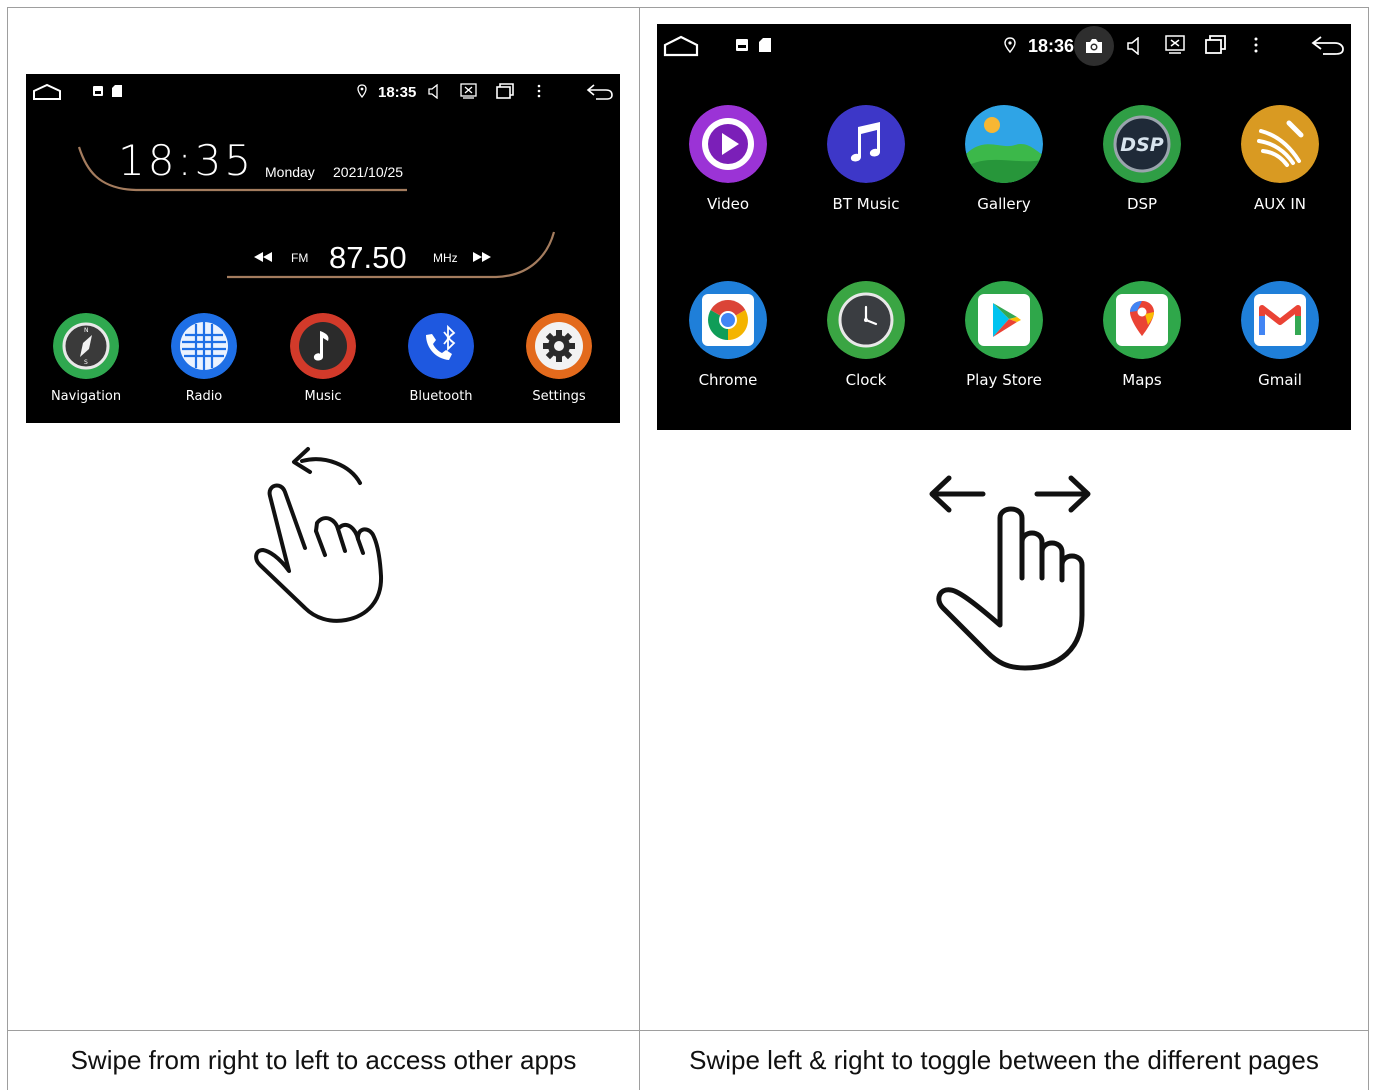 This screenshot has height=1090, width=1374. What do you see at coordinates (323, 396) in the screenshot?
I see `app-label: Music` at bounding box center [323, 396].